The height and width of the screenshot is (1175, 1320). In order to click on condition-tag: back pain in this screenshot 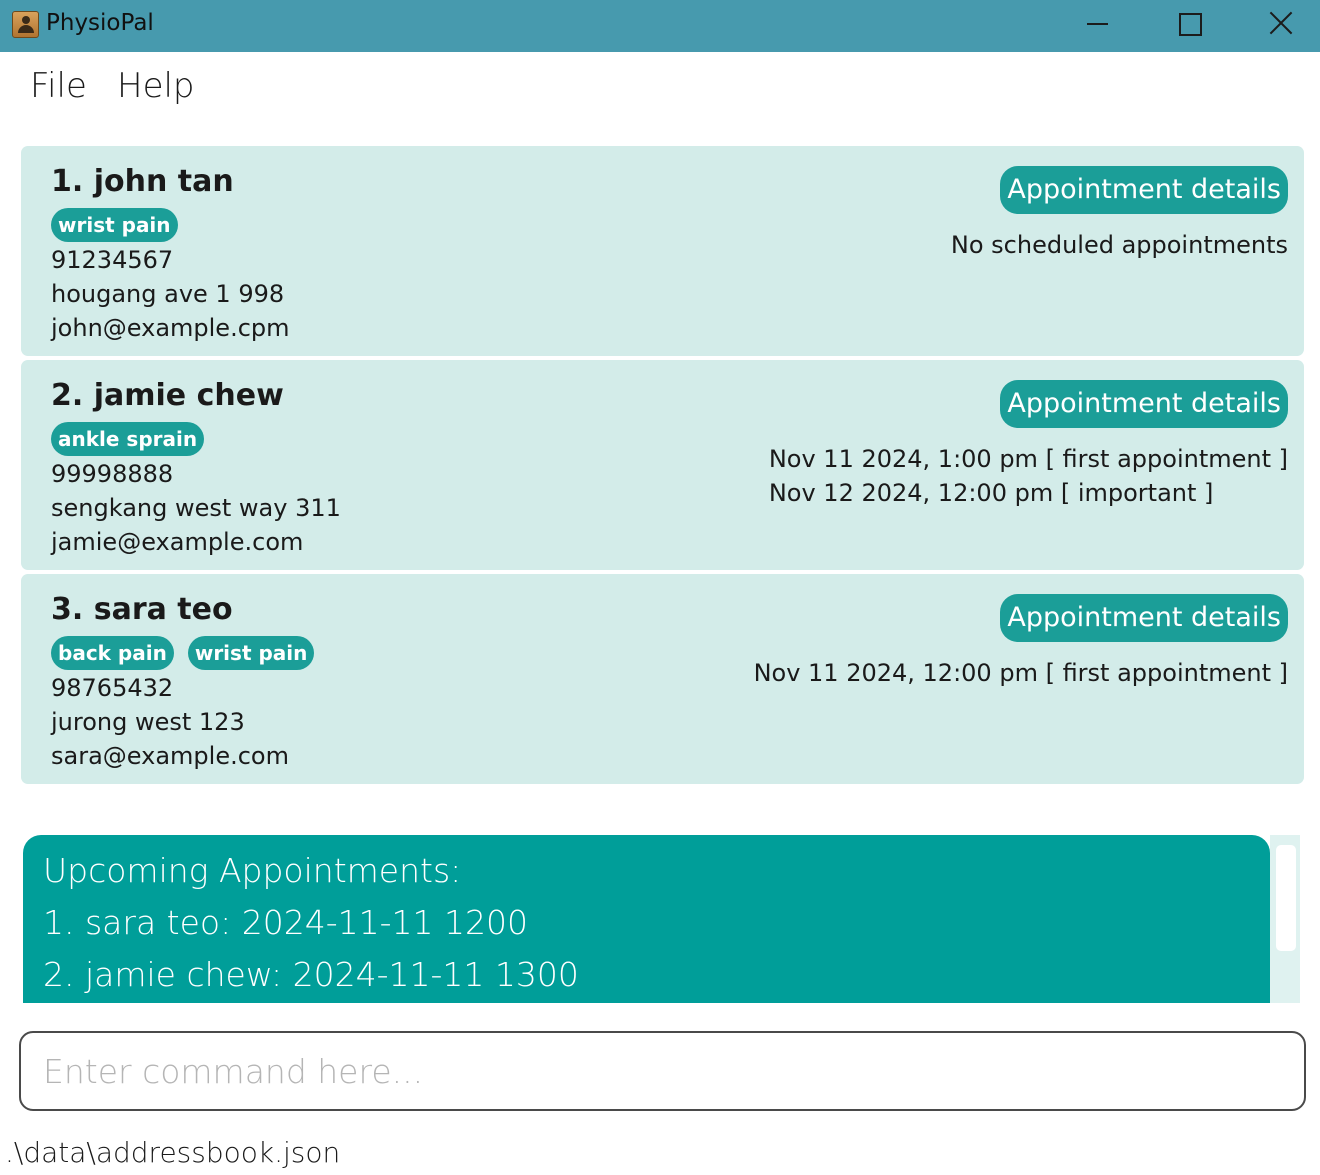, I will do `click(112, 653)`.